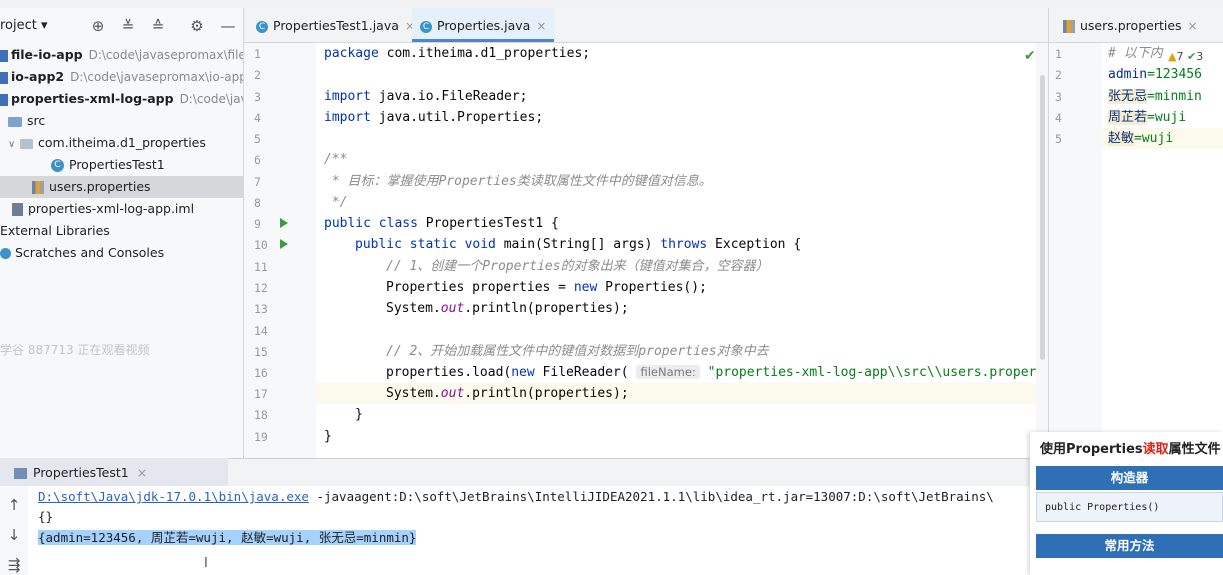 Image resolution: width=1223 pixels, height=575 pixels. I want to click on text-cursor-icon: I, so click(206, 563).